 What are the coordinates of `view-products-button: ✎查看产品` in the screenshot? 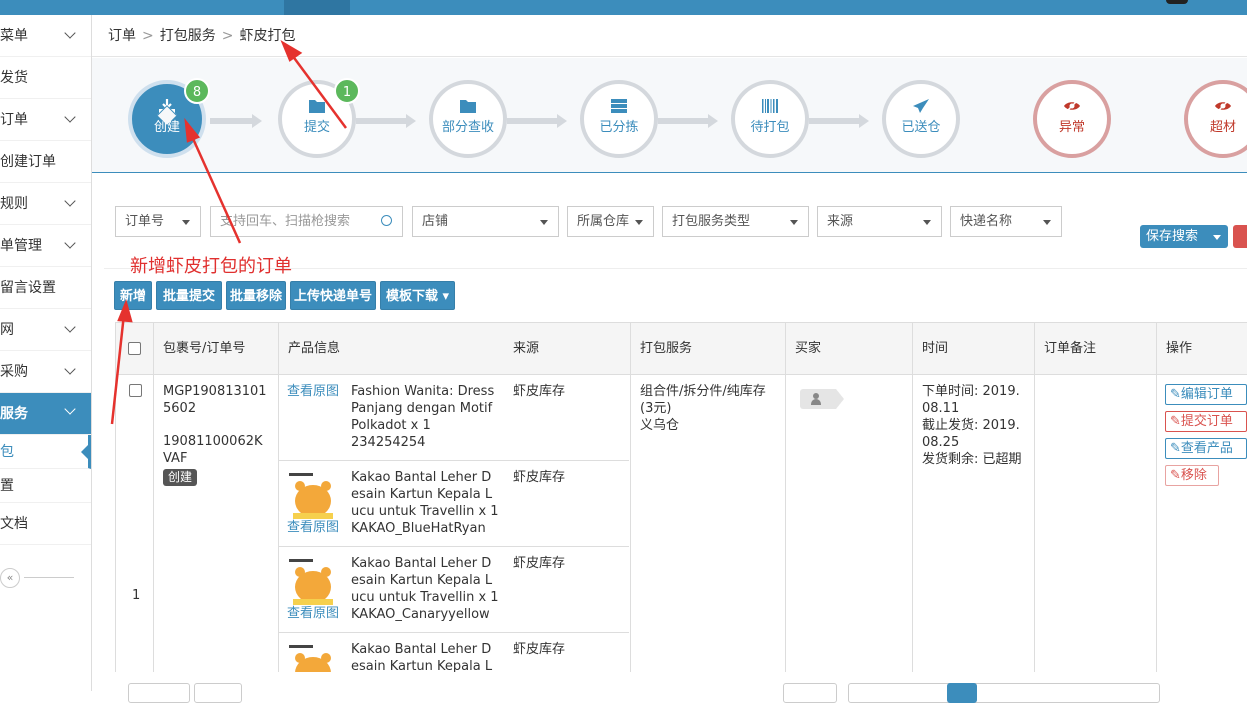 It's located at (1206, 448).